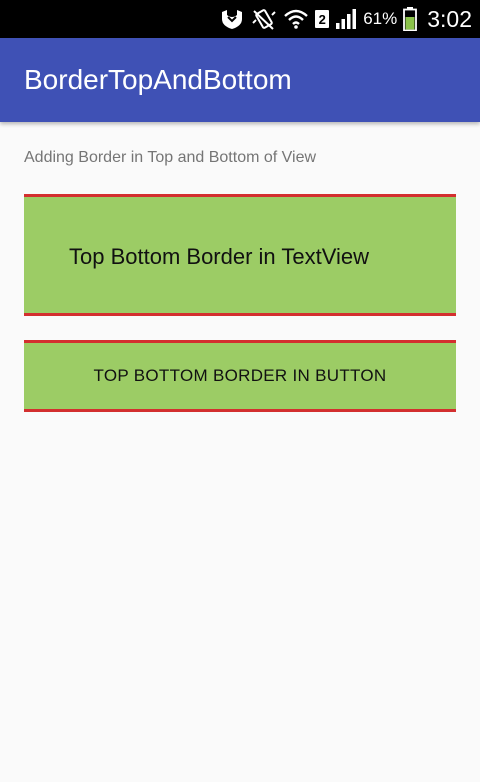 Image resolution: width=480 pixels, height=782 pixels. I want to click on battery-percent: 61%, so click(380, 18).